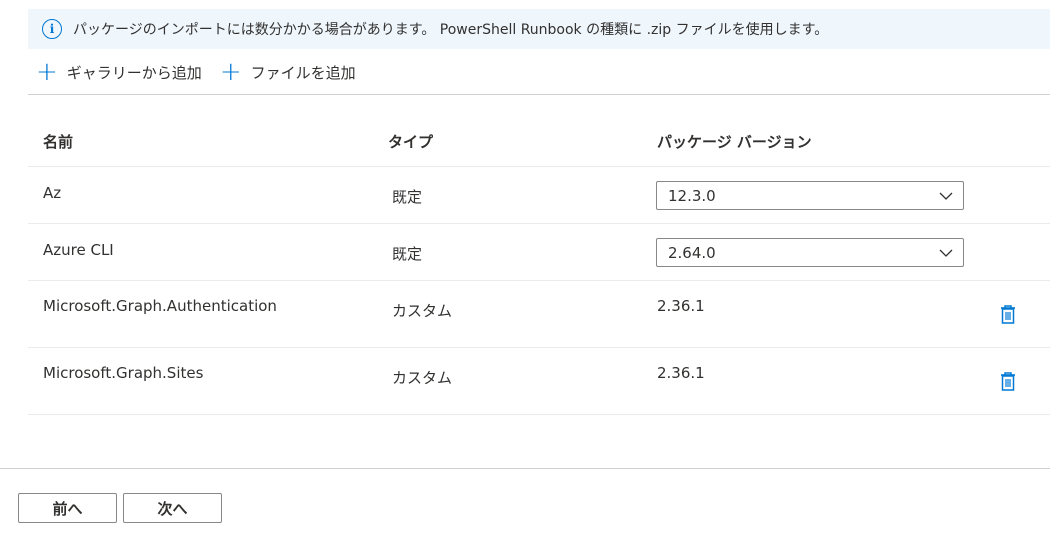  Describe the element at coordinates (734, 141) in the screenshot. I see `column-header-version: パッケージ バージョン` at that location.